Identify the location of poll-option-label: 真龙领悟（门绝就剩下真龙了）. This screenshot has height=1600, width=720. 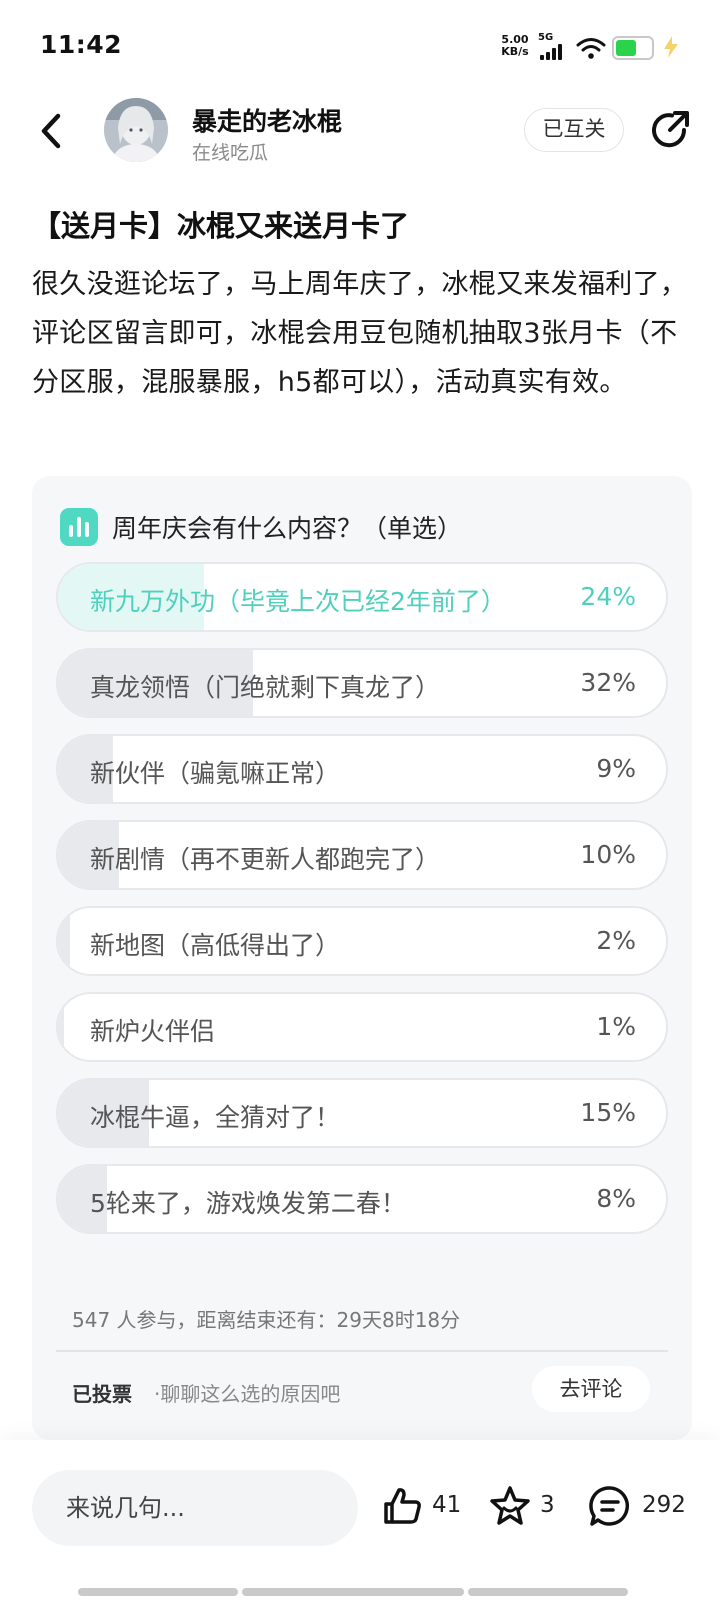
(265, 687).